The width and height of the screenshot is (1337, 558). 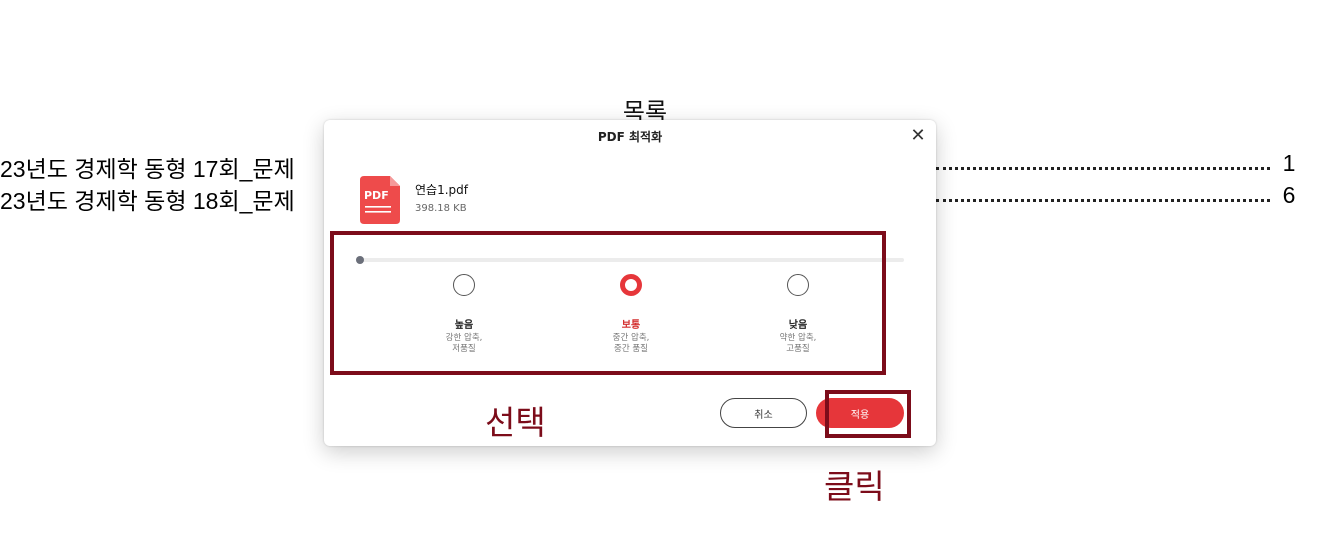 I want to click on file-size: 398.18 KB, so click(x=441, y=208).